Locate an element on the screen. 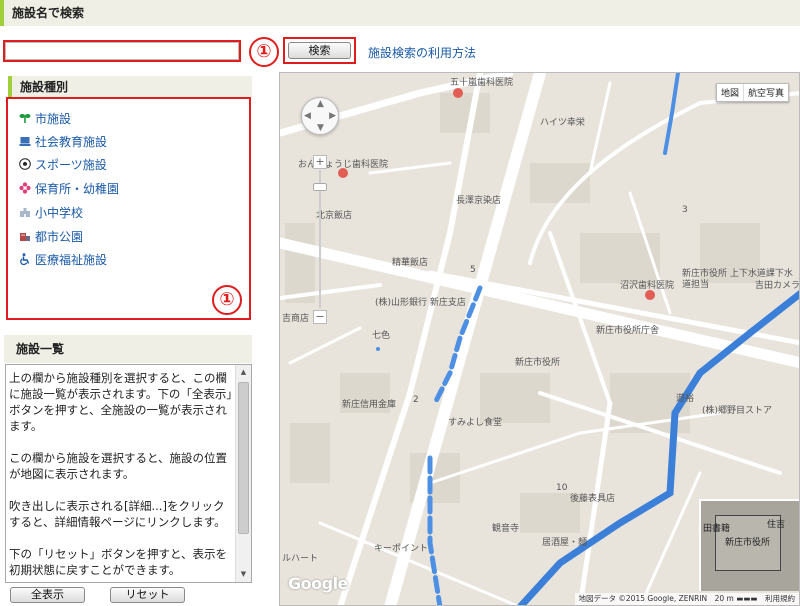  scroll-down-arrow-icon: ▼ is located at coordinates (243, 574).